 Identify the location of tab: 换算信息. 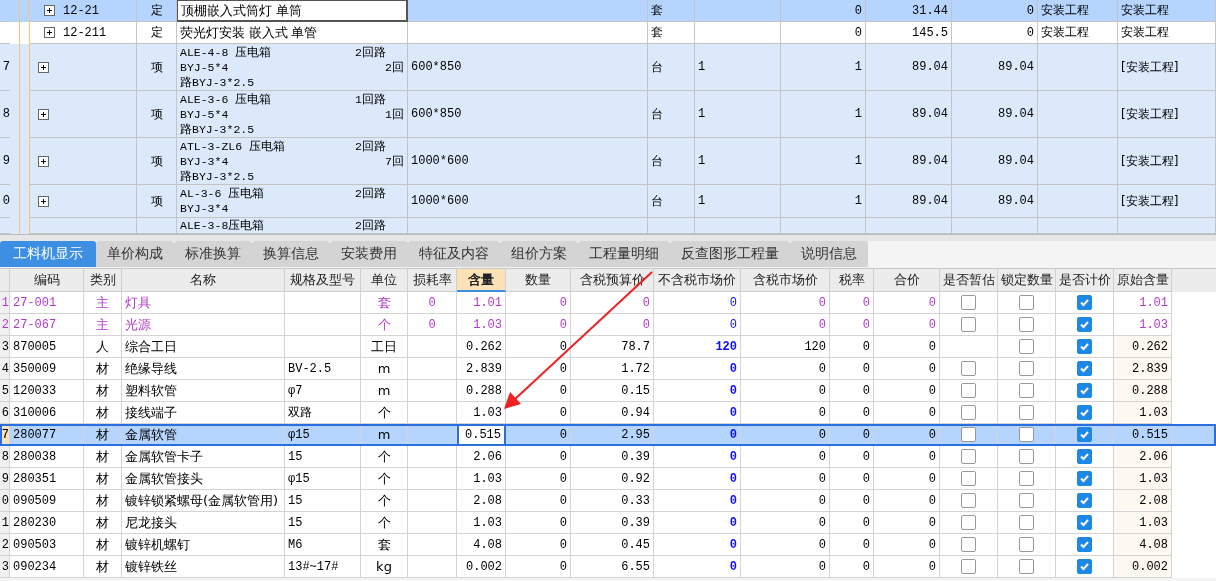
(291, 254).